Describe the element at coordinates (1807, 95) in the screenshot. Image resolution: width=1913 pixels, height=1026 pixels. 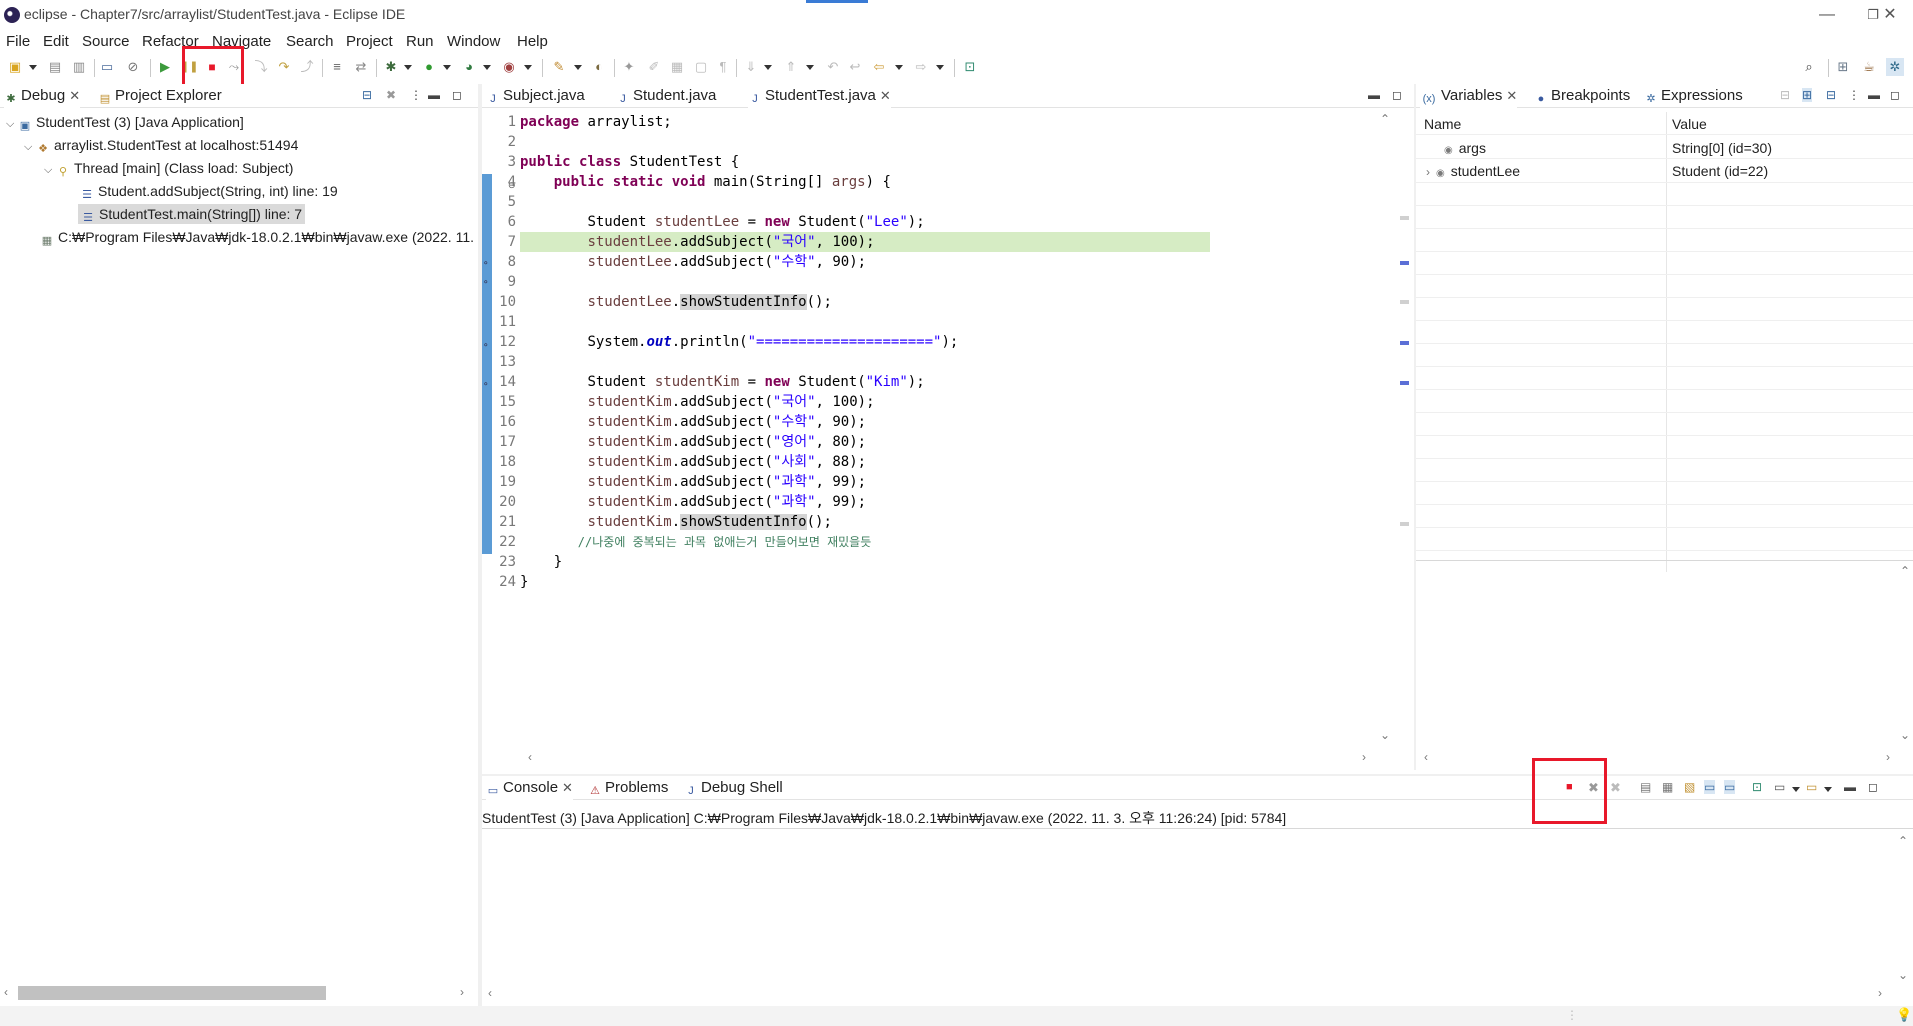
I see `show-logical-structure-icon: ⊞` at that location.